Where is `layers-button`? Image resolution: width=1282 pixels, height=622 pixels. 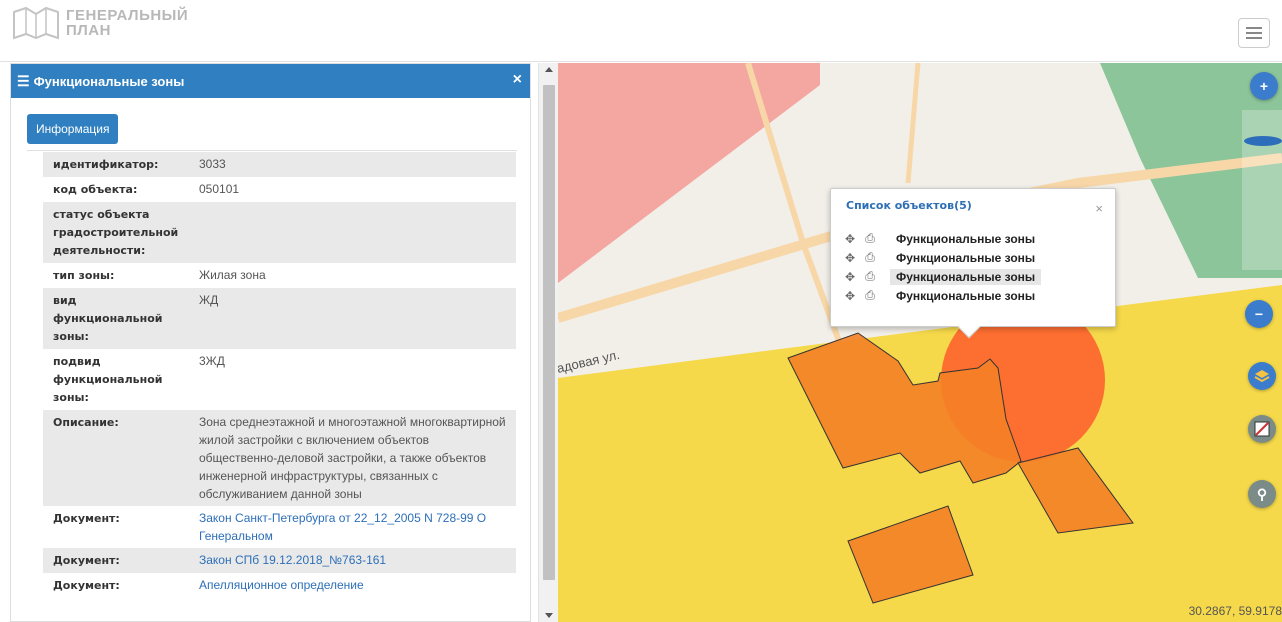 layers-button is located at coordinates (1262, 376).